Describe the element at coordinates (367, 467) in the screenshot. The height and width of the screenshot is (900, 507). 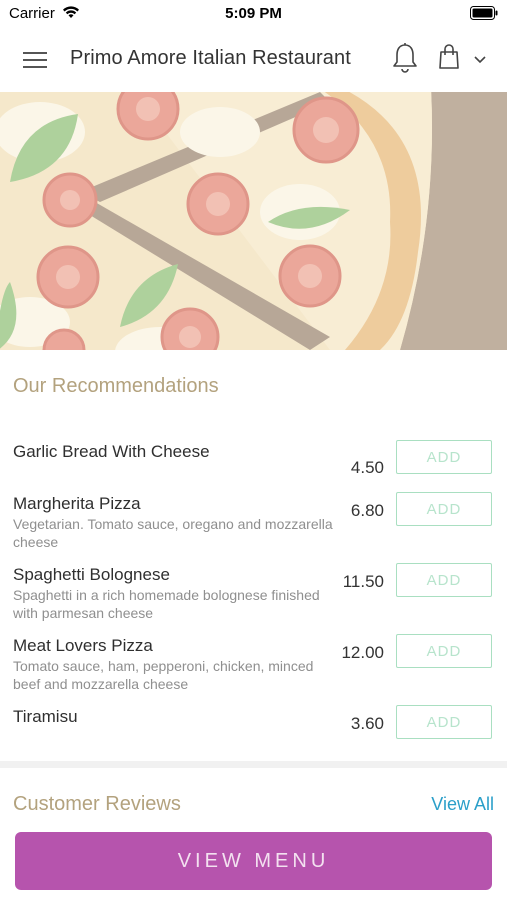
I see `item-price: 4.50` at that location.